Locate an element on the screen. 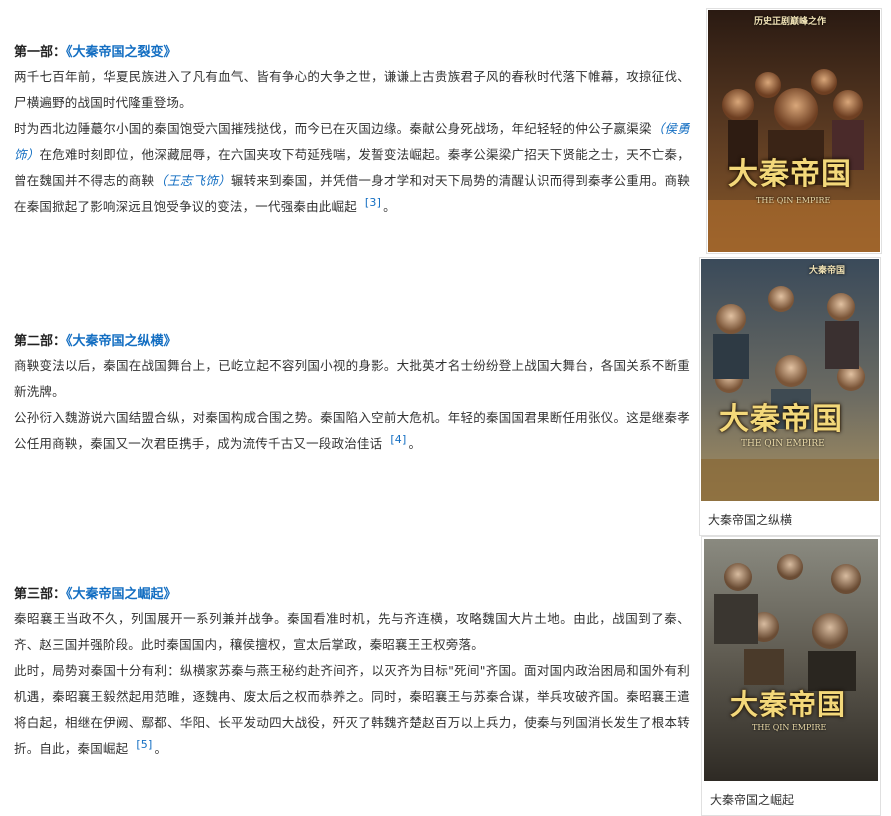 The width and height of the screenshot is (891, 816). poster-tagline: 大秦帝国 is located at coordinates (827, 271).